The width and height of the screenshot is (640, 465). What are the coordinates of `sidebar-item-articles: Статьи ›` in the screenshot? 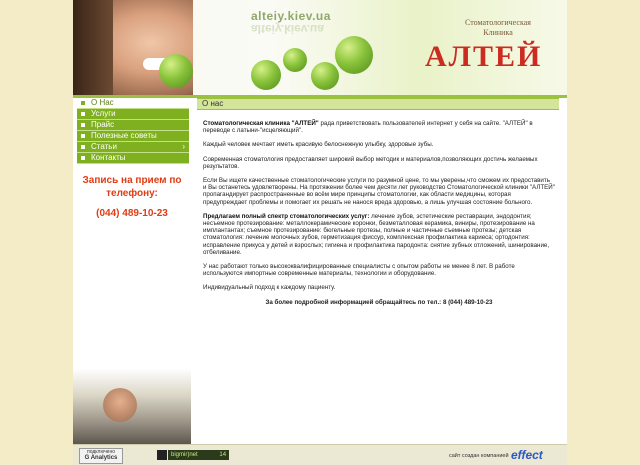 It's located at (133, 147).